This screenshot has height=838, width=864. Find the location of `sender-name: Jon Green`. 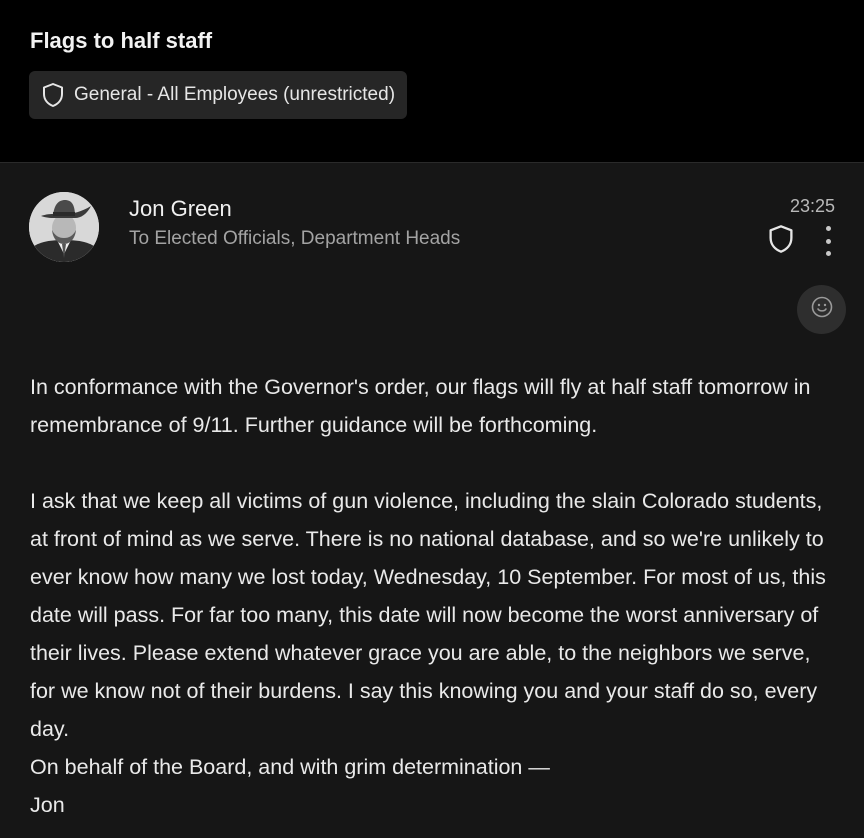

sender-name: Jon Green is located at coordinates (180, 209).